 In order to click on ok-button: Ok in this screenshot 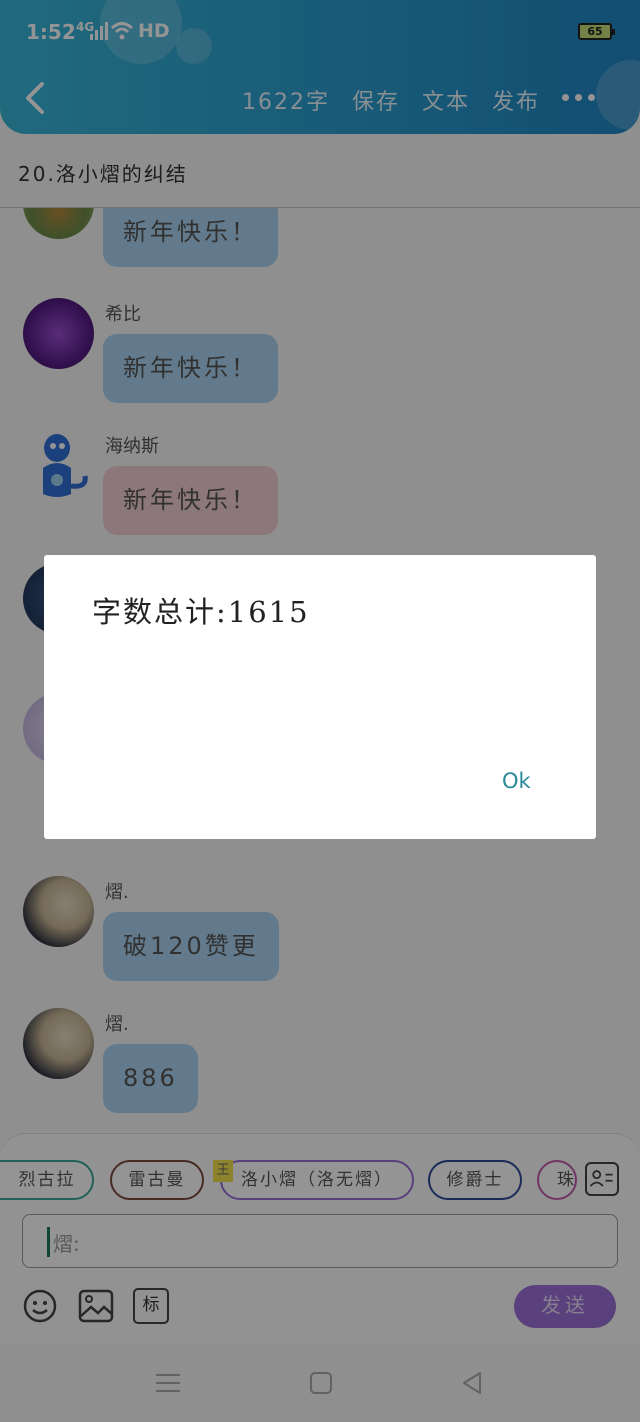, I will do `click(516, 781)`.